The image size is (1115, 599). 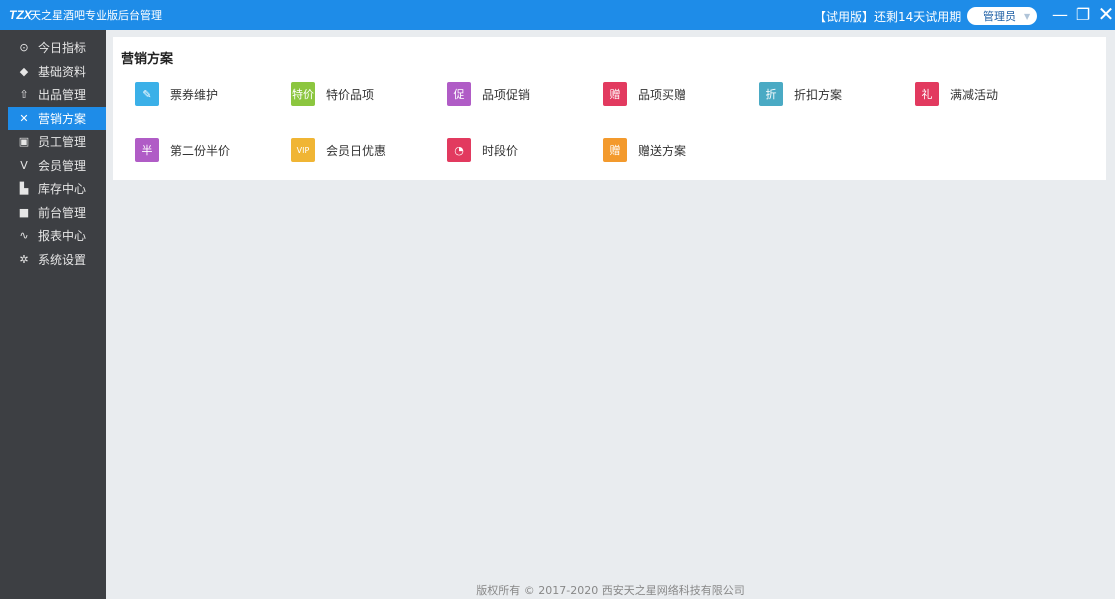 I want to click on sidebar-item-label: 前台管理, so click(x=62, y=212).